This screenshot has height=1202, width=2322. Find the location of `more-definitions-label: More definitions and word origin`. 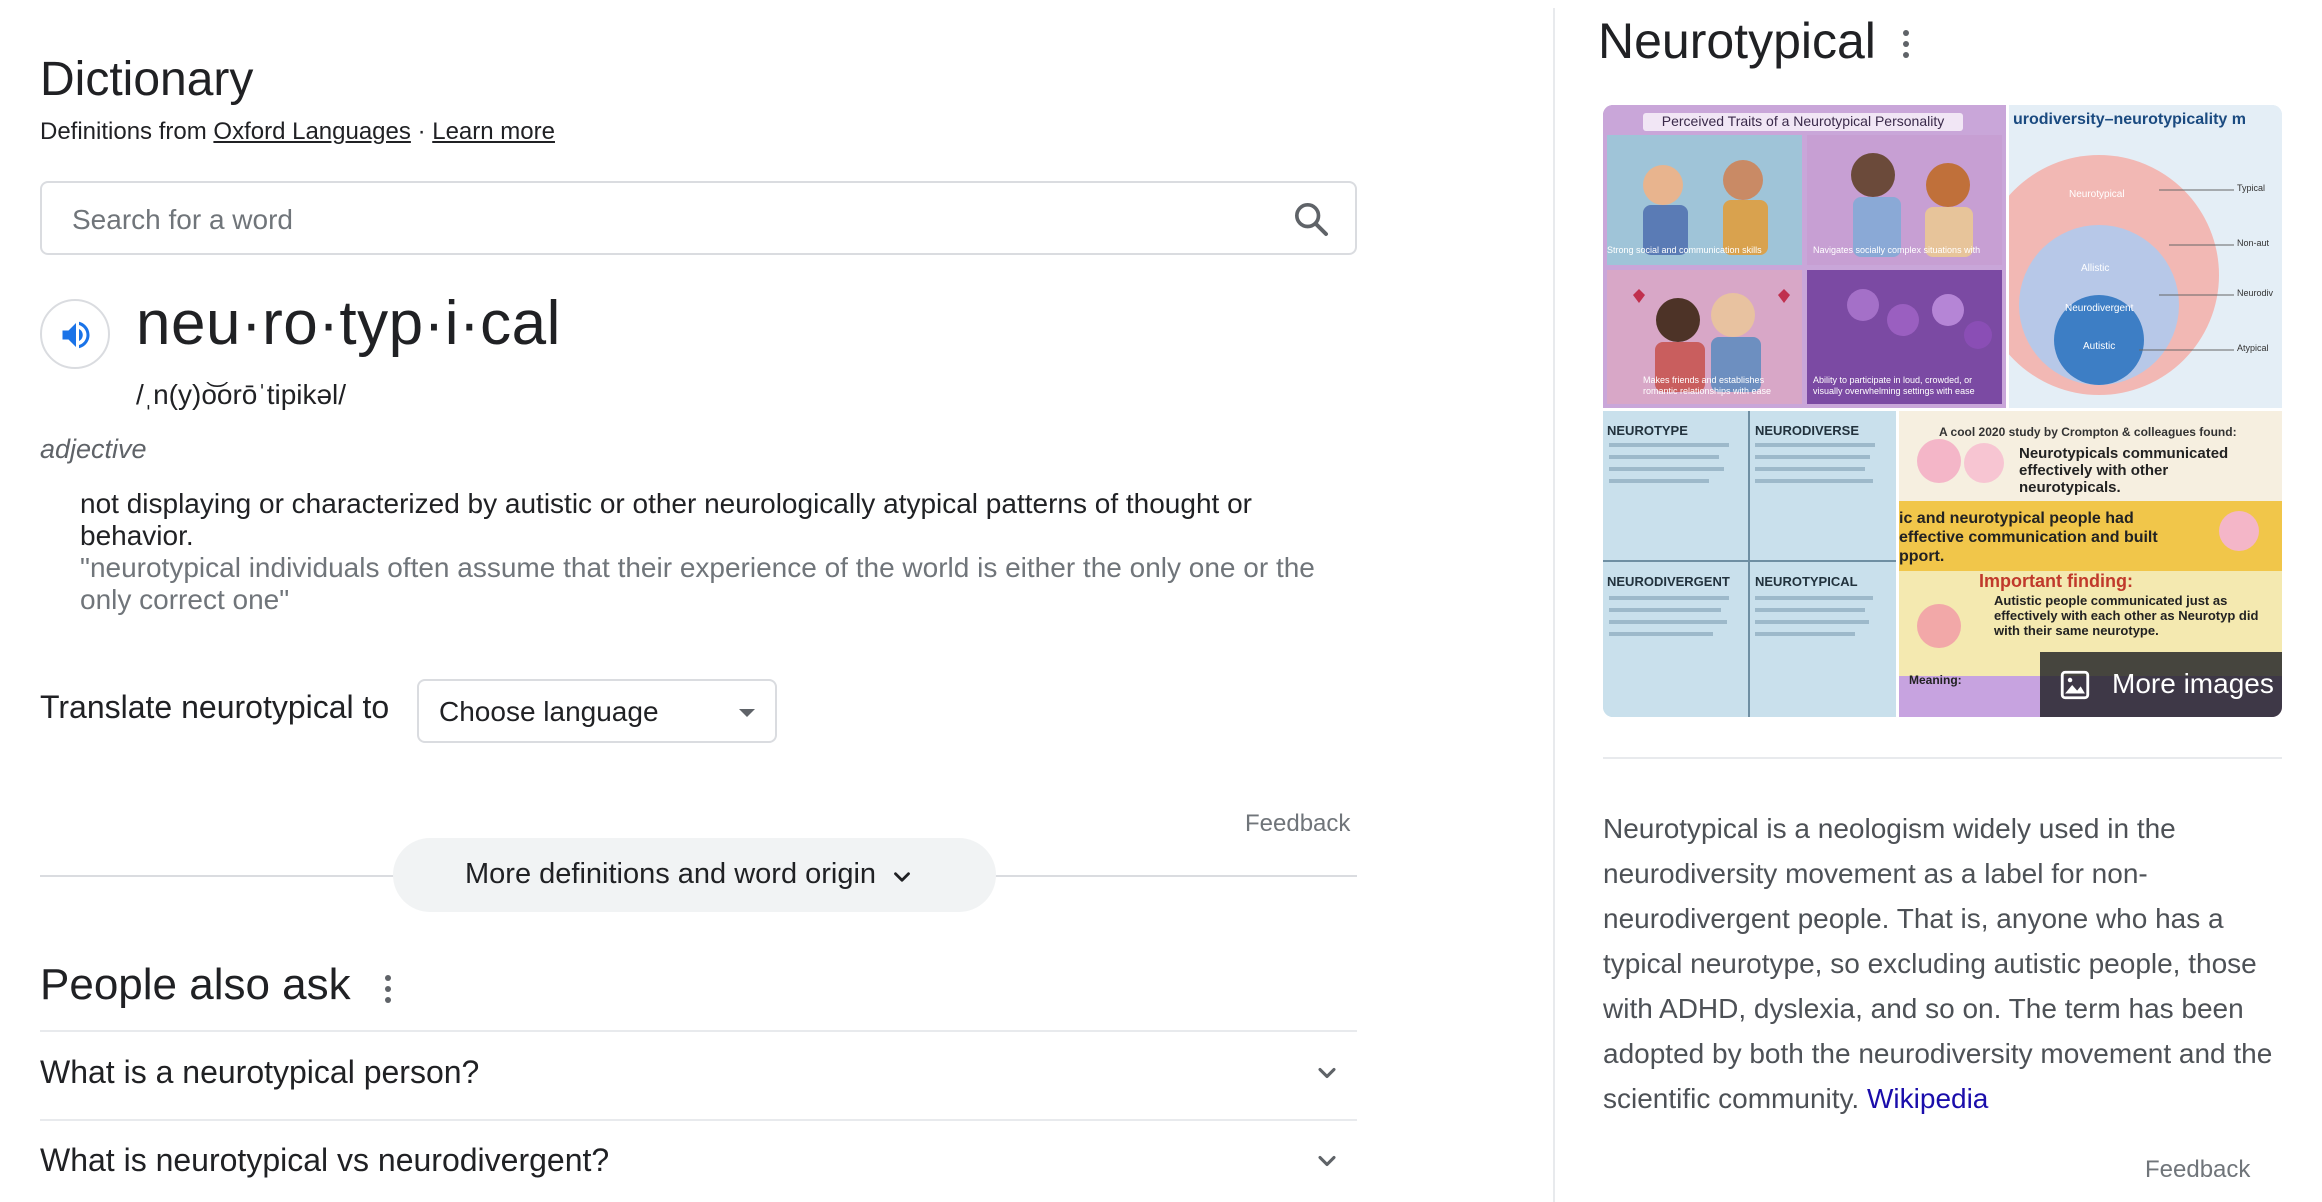

more-definitions-label: More definitions and word origin is located at coordinates (671, 874).